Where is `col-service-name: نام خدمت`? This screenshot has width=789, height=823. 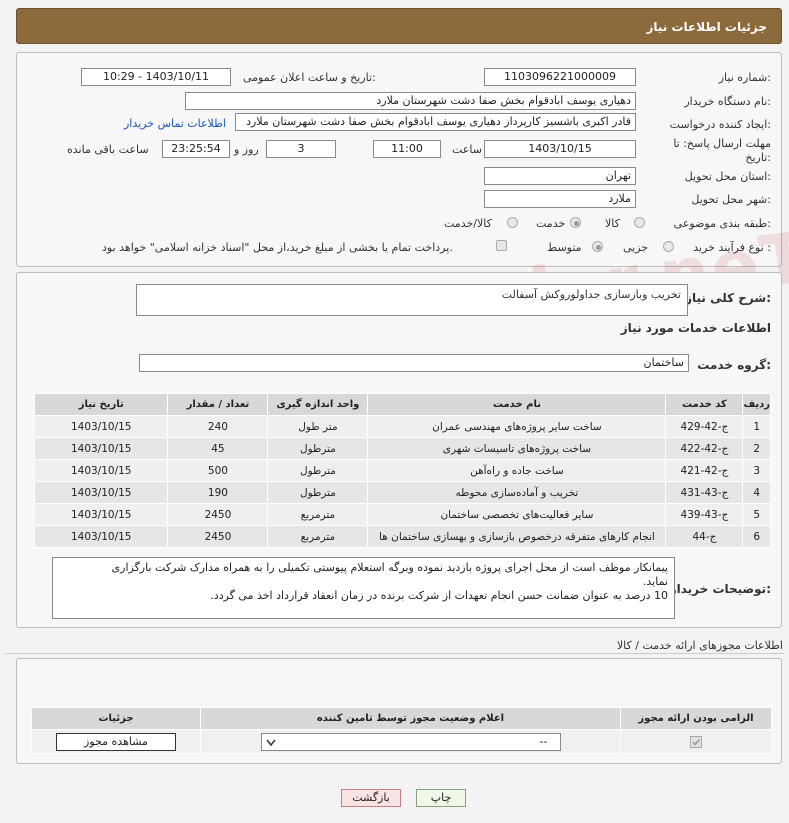
col-service-name: نام خدمت is located at coordinates (517, 404).